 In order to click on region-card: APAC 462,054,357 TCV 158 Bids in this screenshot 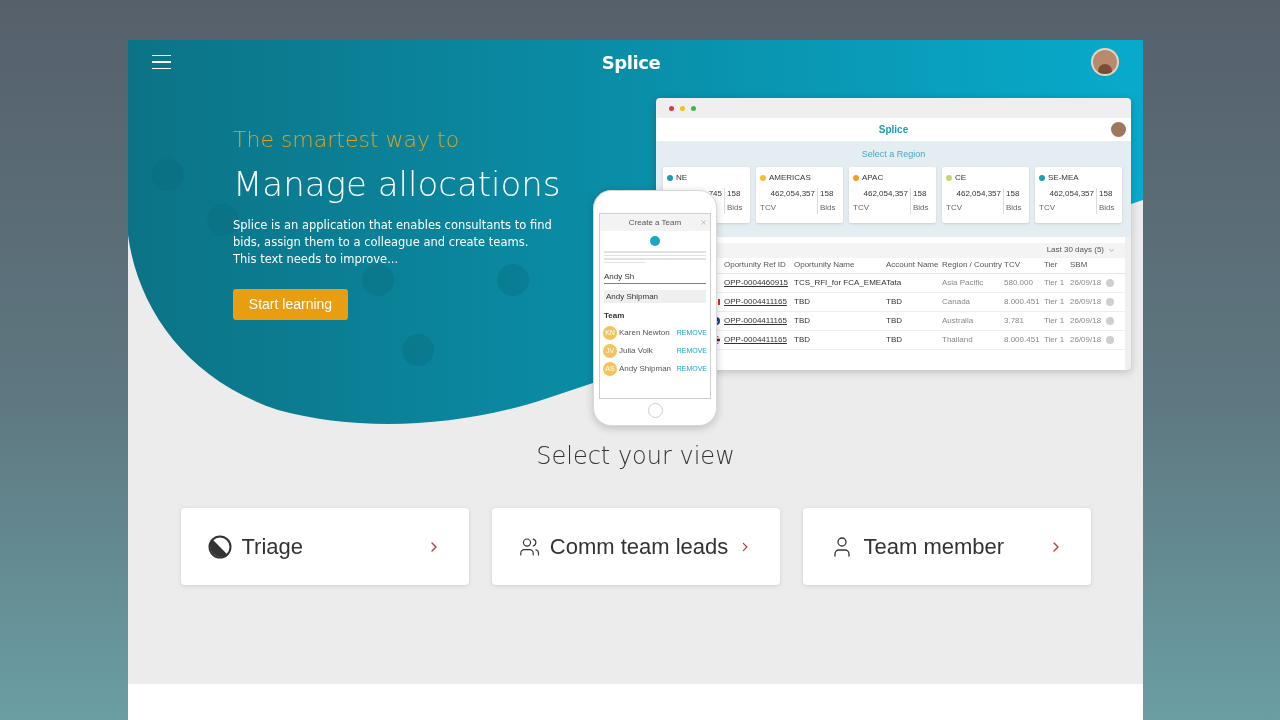, I will do `click(892, 194)`.